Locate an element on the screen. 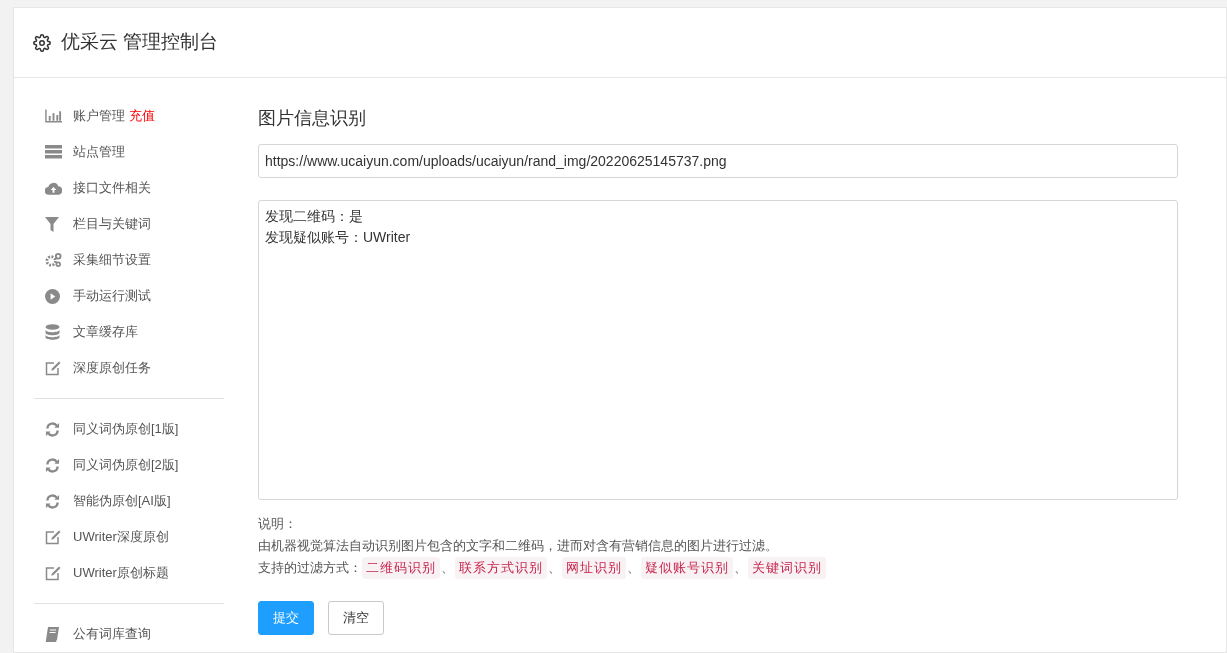 The height and width of the screenshot is (653, 1227). filter-icon is located at coordinates (52, 224).